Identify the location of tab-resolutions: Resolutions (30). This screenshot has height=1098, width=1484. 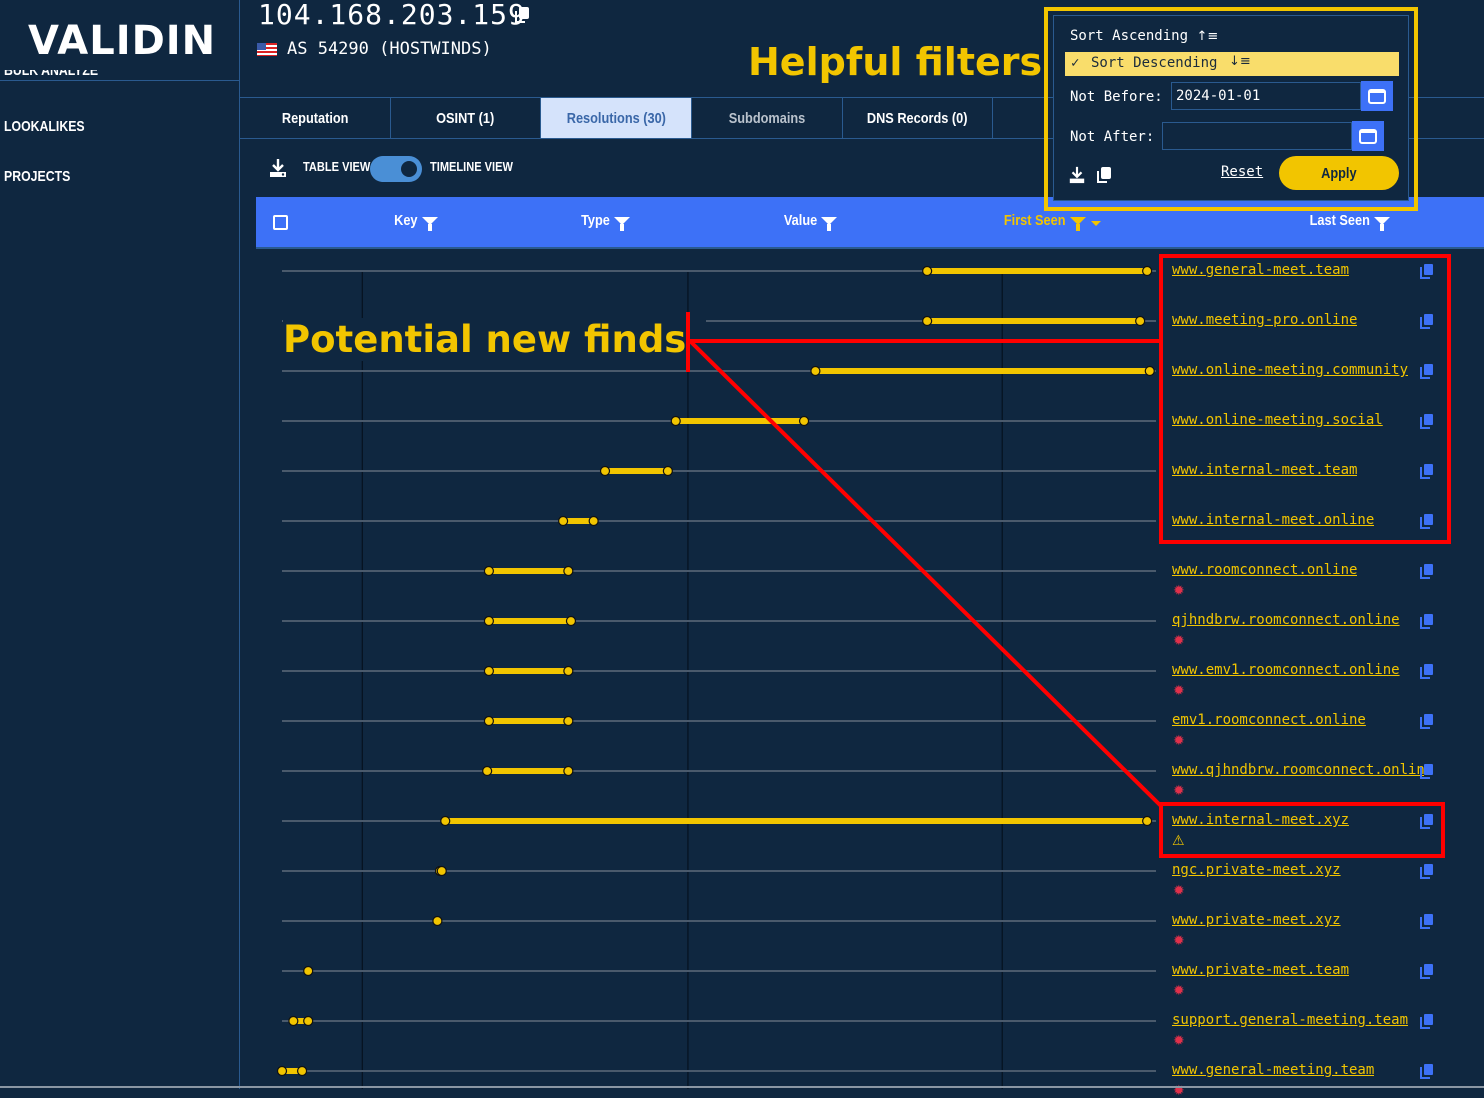
(616, 118).